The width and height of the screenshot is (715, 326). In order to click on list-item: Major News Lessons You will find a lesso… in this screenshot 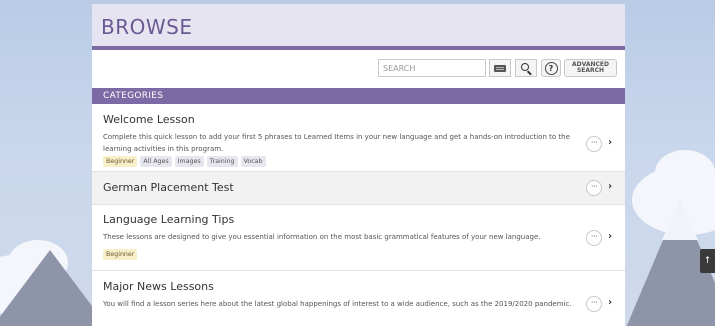, I will do `click(358, 298)`.